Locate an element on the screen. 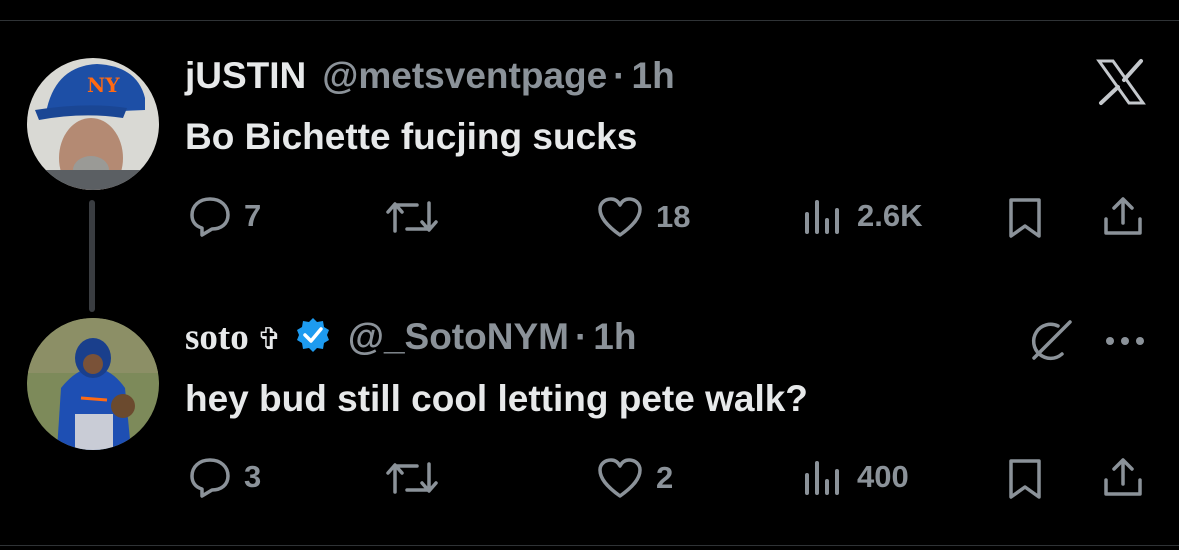 The height and width of the screenshot is (550, 1179). display-name: jUSTIN is located at coordinates (245, 76).